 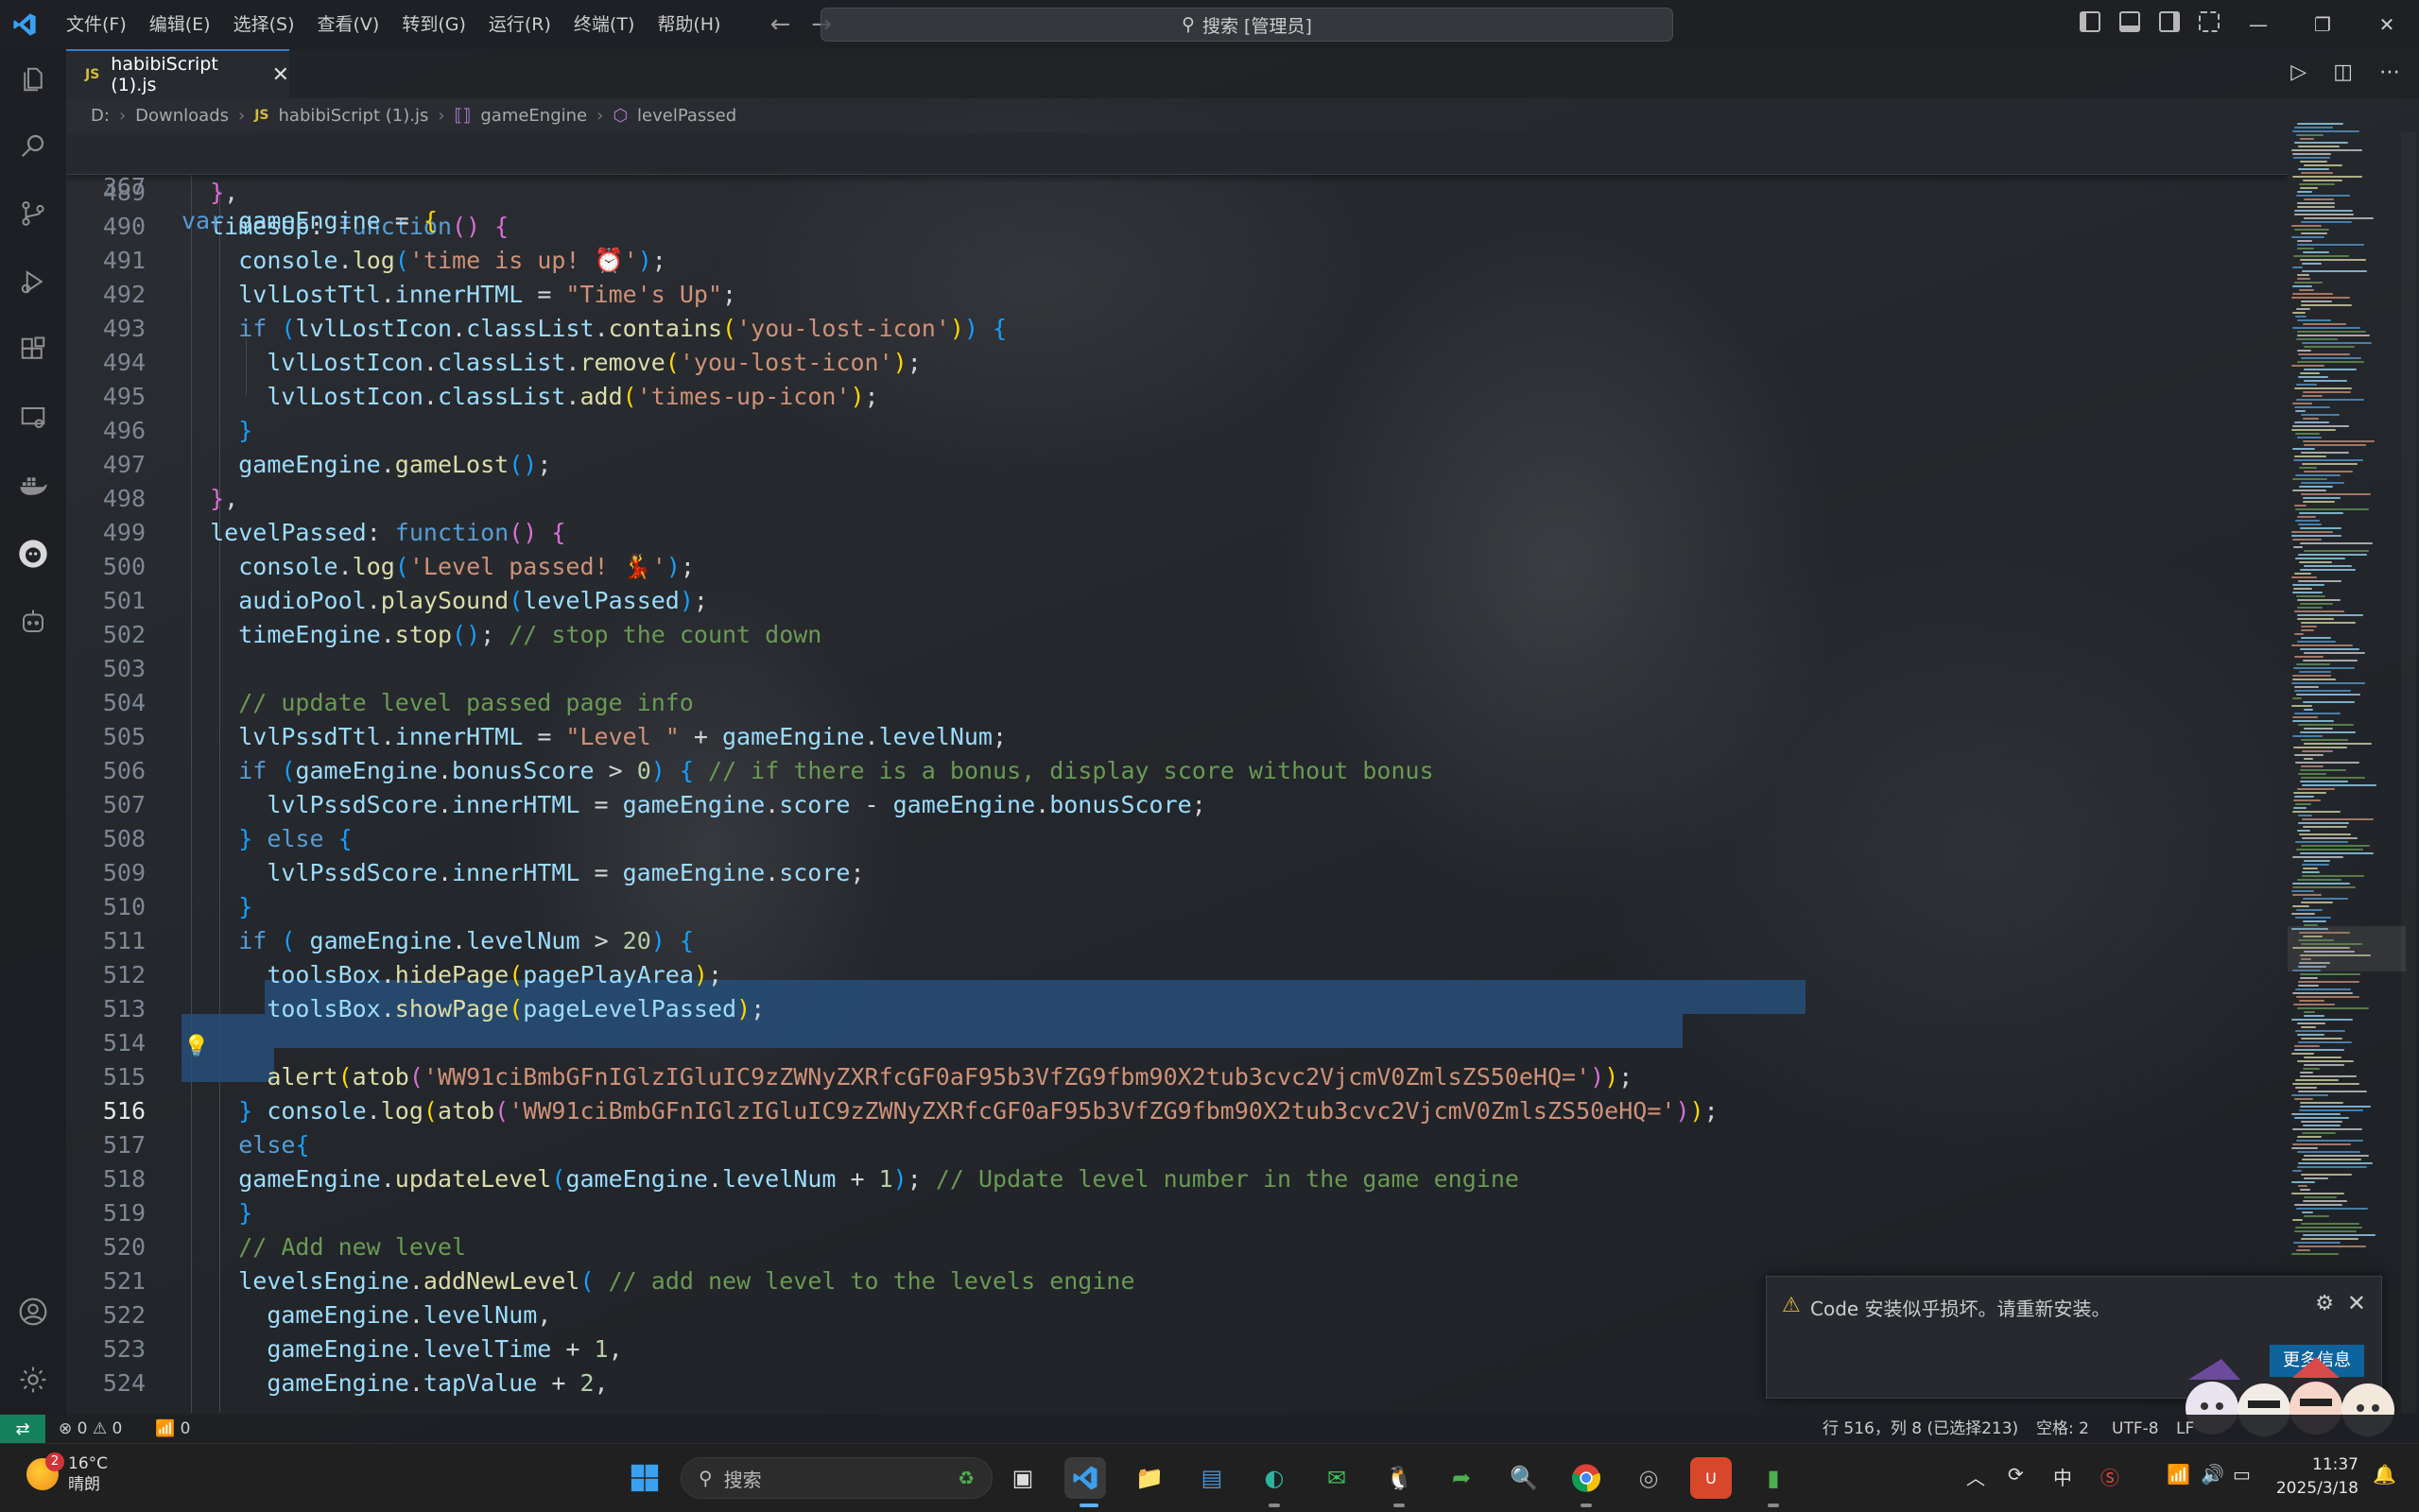 I want to click on toggle-secondary-sidebar-icon, so click(x=2170, y=21).